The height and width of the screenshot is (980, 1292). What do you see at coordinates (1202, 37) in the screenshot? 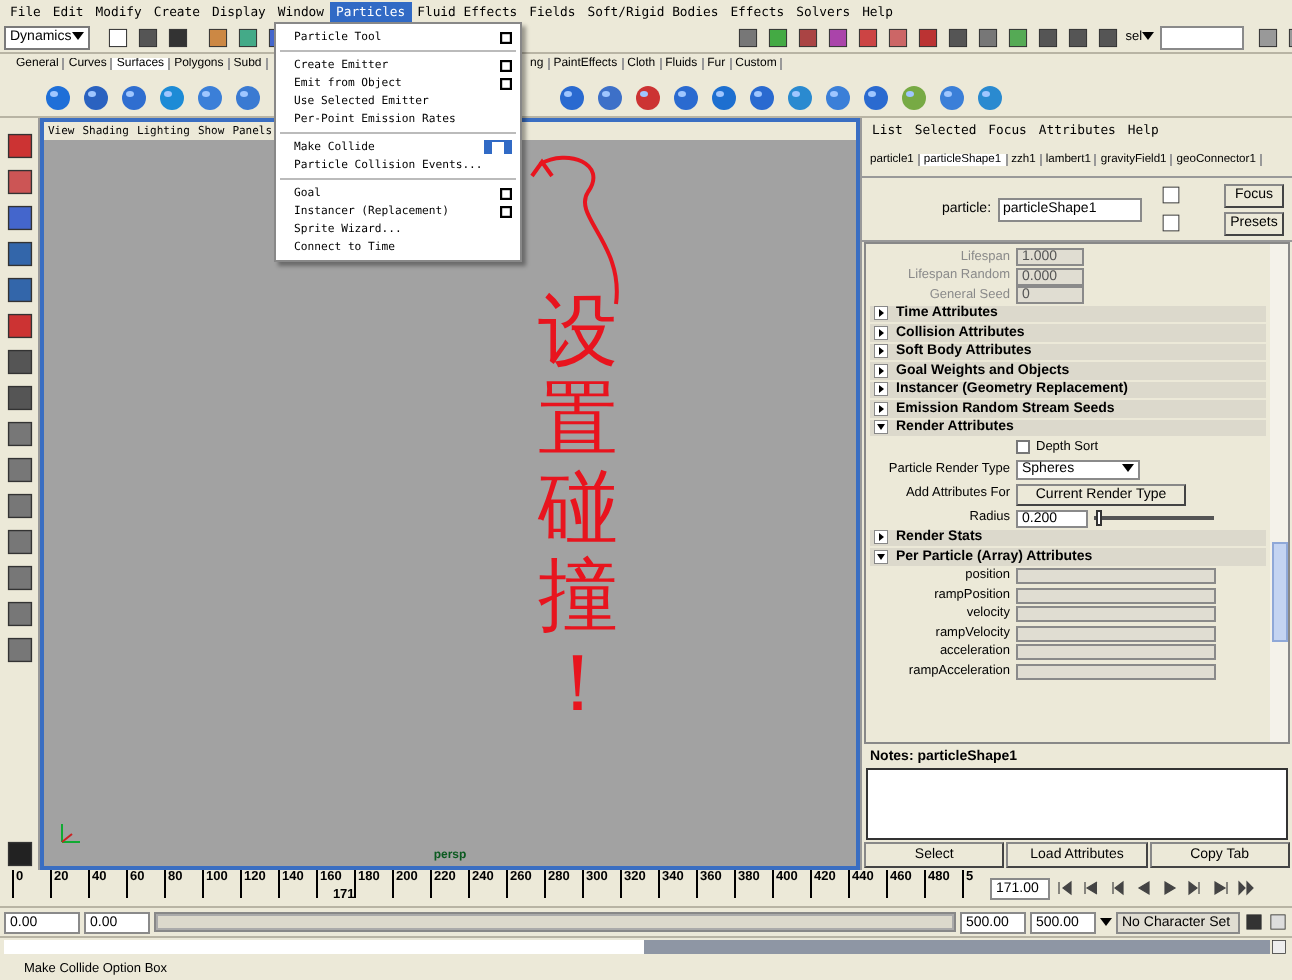
I see `selection-field` at bounding box center [1202, 37].